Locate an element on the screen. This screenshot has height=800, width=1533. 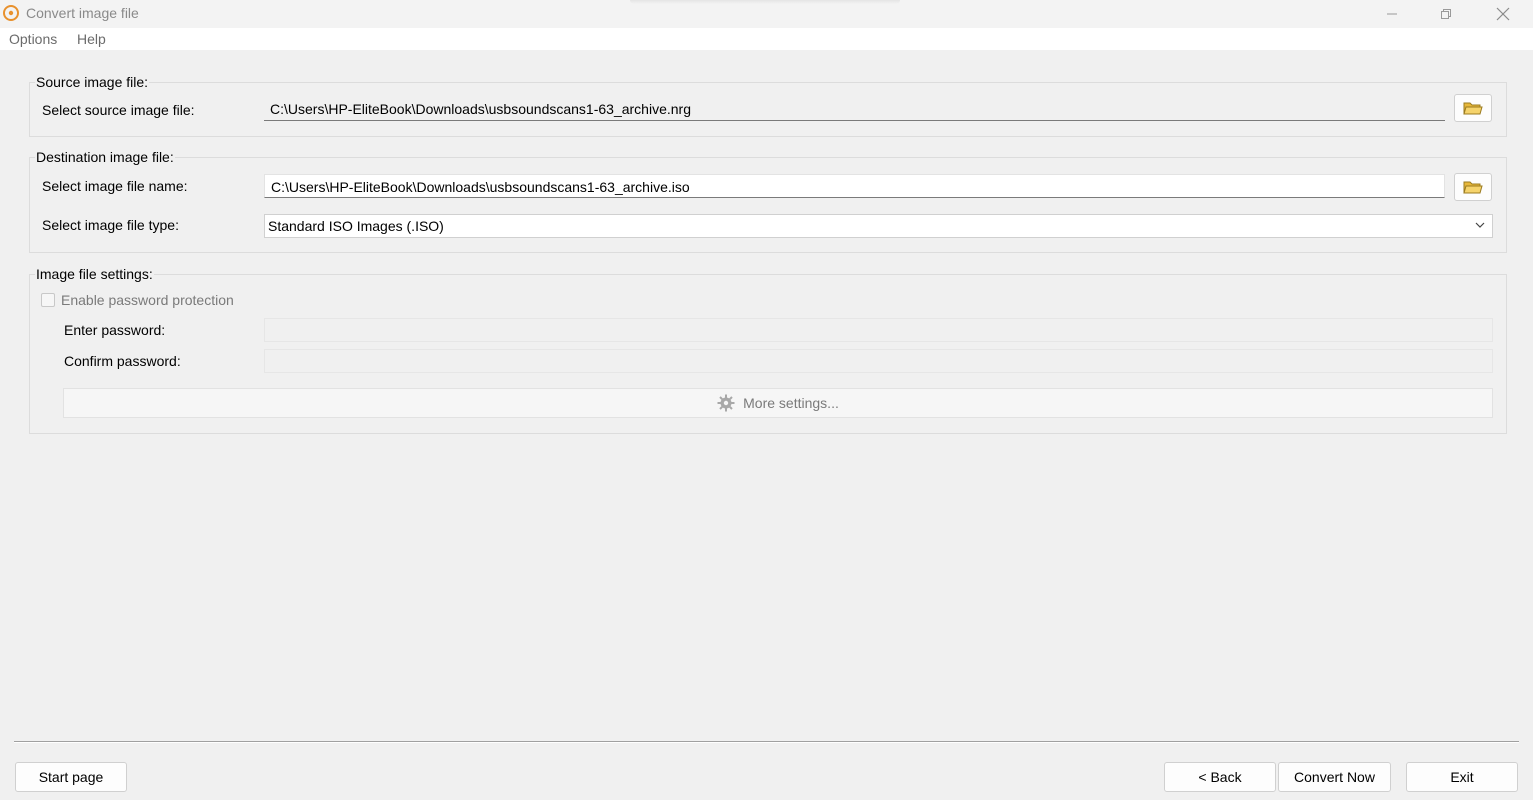
destination-browse-button is located at coordinates (1473, 187).